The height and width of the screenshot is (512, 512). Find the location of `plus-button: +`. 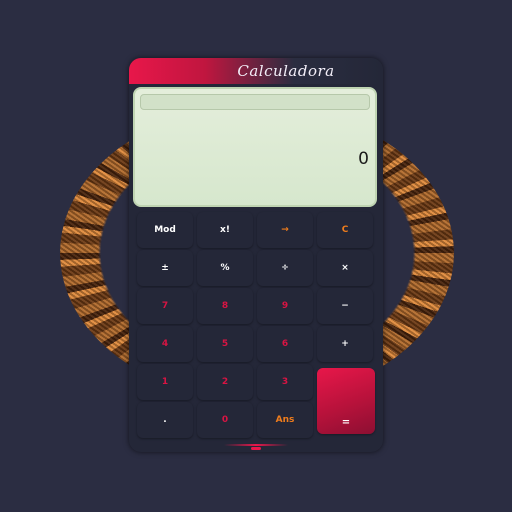

plus-button: + is located at coordinates (345, 344).